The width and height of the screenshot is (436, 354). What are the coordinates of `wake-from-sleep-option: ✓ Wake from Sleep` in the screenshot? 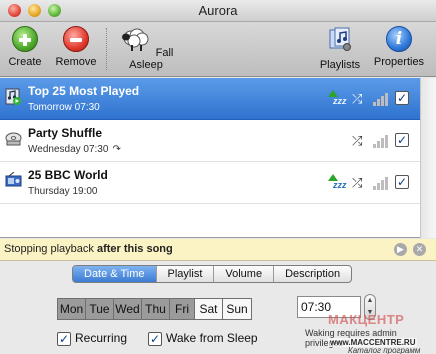 It's located at (213, 339).